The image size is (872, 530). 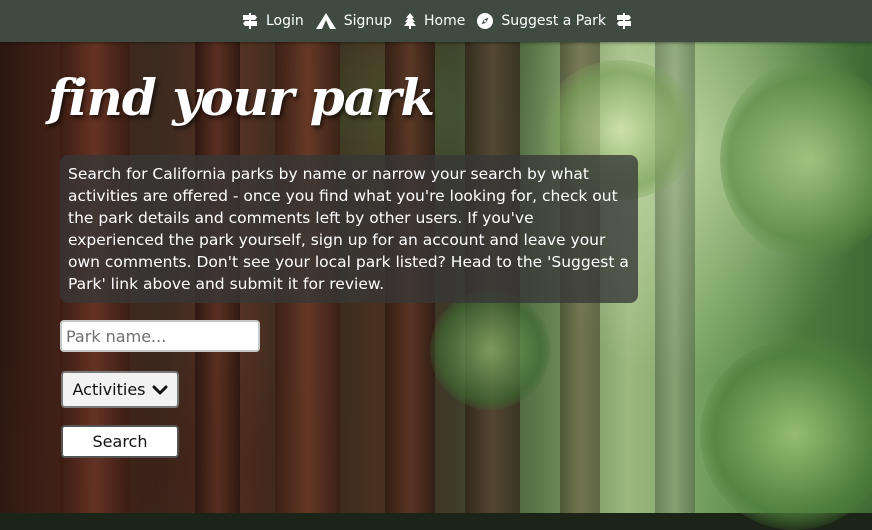 What do you see at coordinates (109, 389) in the screenshot?
I see `activities-label: Activities` at bounding box center [109, 389].